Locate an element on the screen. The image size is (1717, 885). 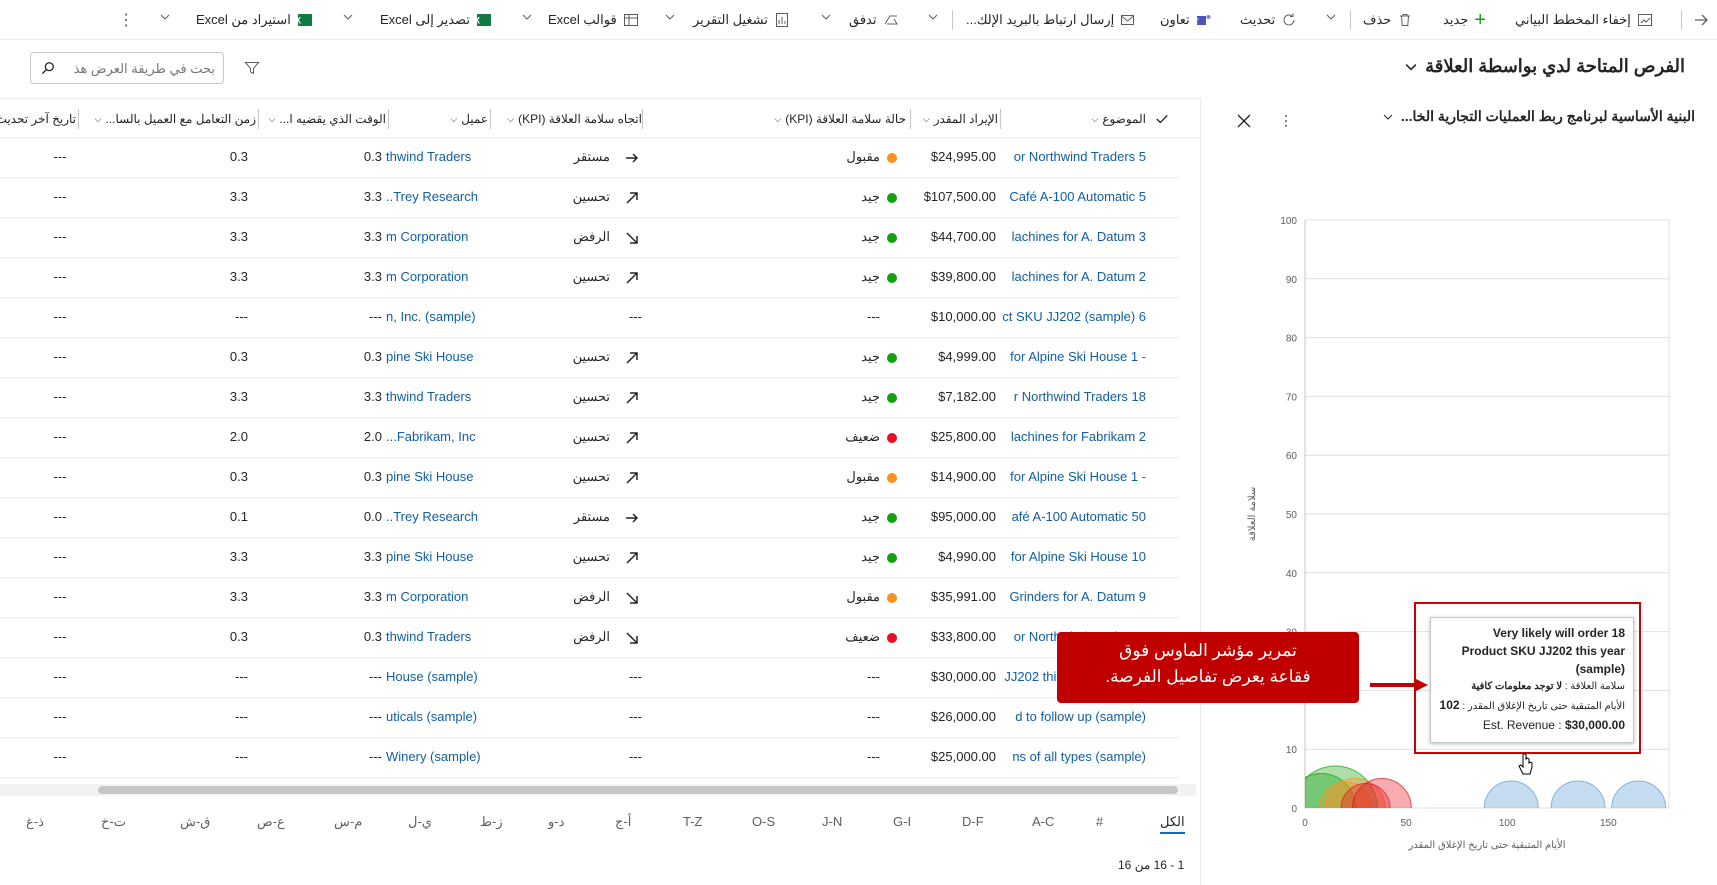
column-header-topic: الموضوع ⌵ is located at coordinates (1113, 119).